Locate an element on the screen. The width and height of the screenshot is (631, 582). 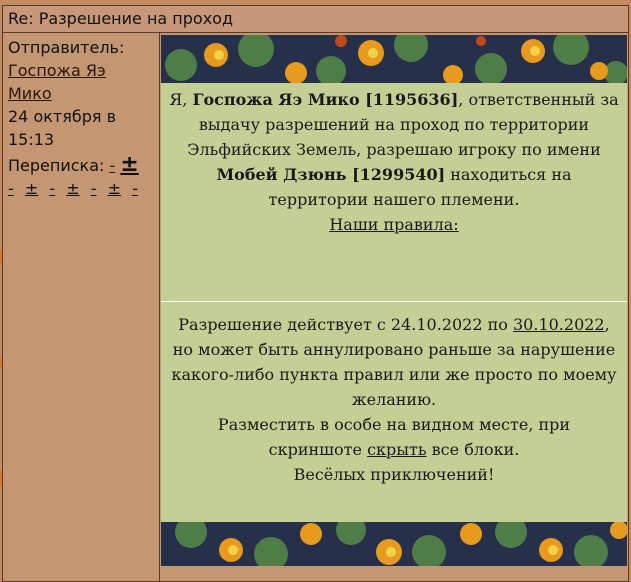
time-line: 15:13 is located at coordinates (31, 139).